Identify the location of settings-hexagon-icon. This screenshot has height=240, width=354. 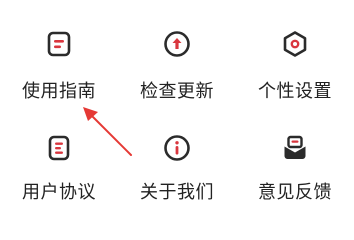
(295, 44).